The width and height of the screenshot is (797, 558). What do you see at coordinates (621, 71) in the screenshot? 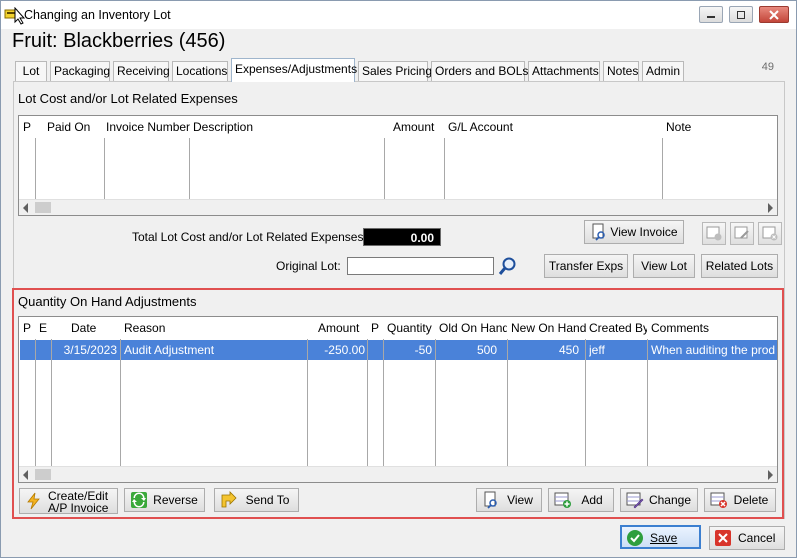
I see `tab-notes: Notes` at bounding box center [621, 71].